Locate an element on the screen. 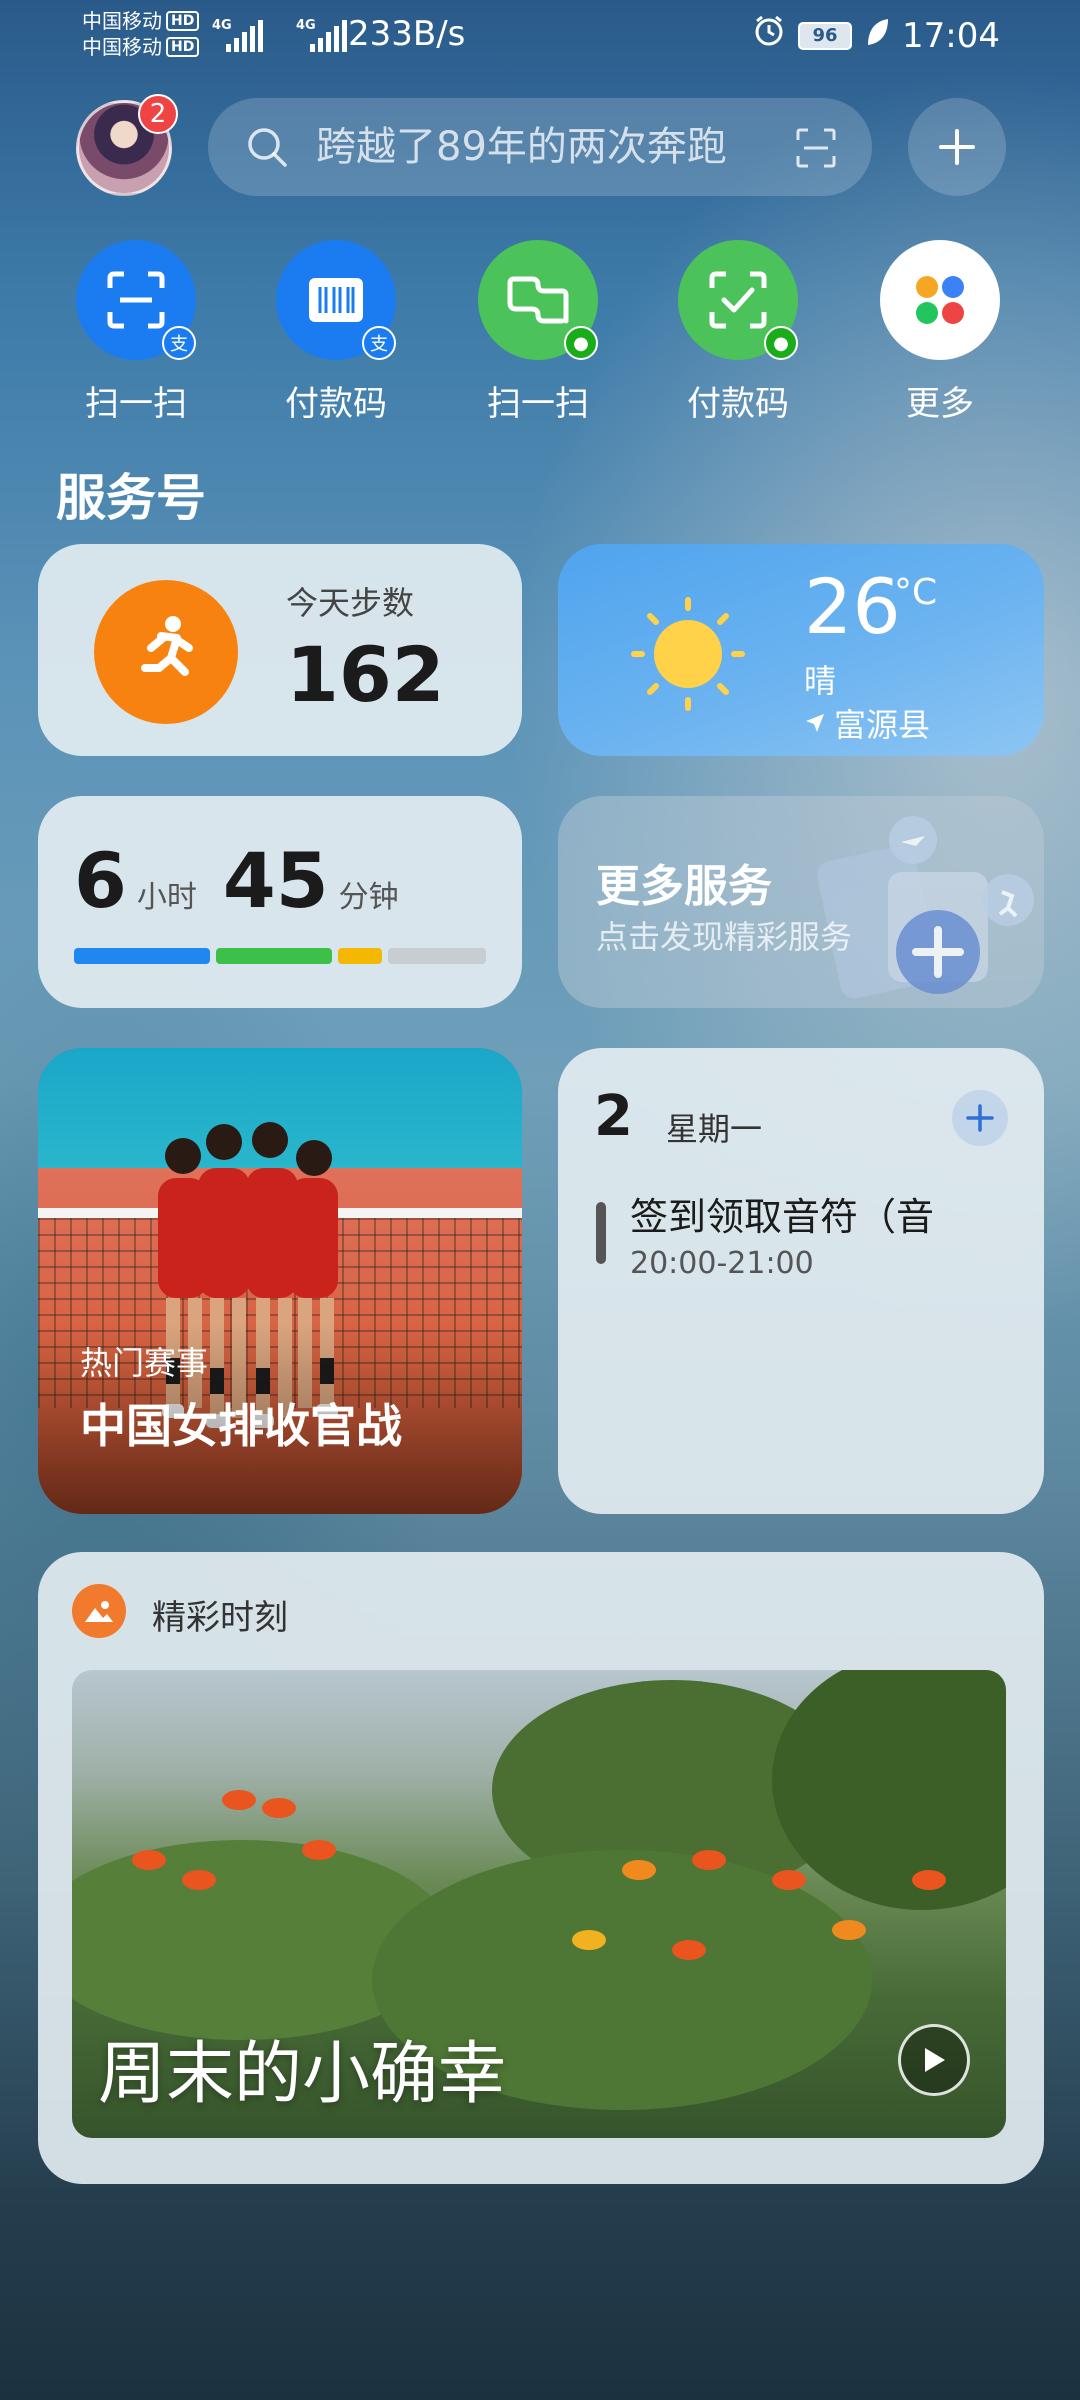 The width and height of the screenshot is (1080, 2400). sleep-hours: 6 is located at coordinates (100, 880).